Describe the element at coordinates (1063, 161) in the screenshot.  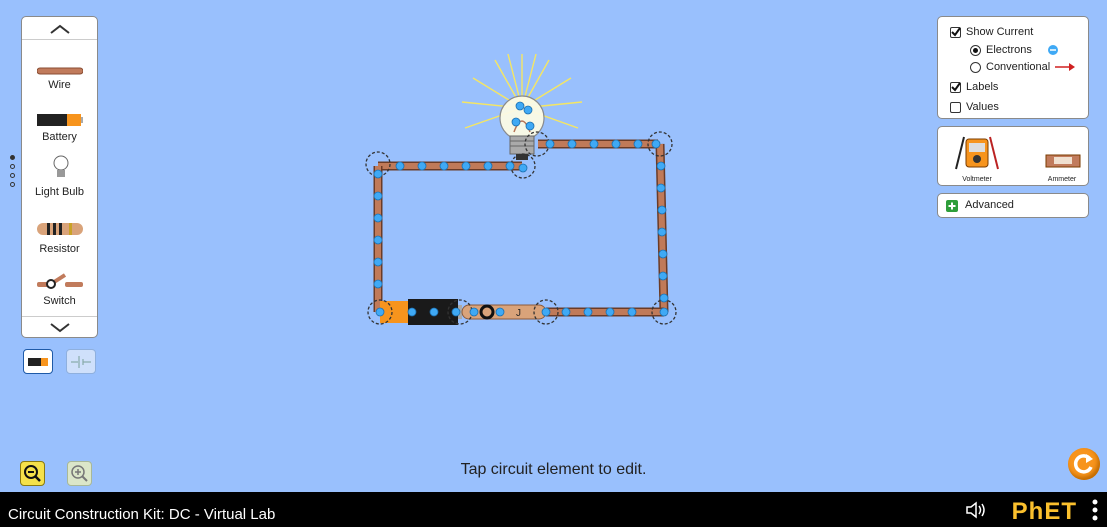
I see `ammeter-icon` at that location.